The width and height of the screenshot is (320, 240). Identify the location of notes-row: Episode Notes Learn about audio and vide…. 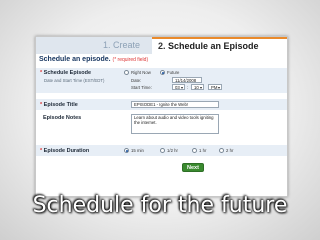
(161, 125).